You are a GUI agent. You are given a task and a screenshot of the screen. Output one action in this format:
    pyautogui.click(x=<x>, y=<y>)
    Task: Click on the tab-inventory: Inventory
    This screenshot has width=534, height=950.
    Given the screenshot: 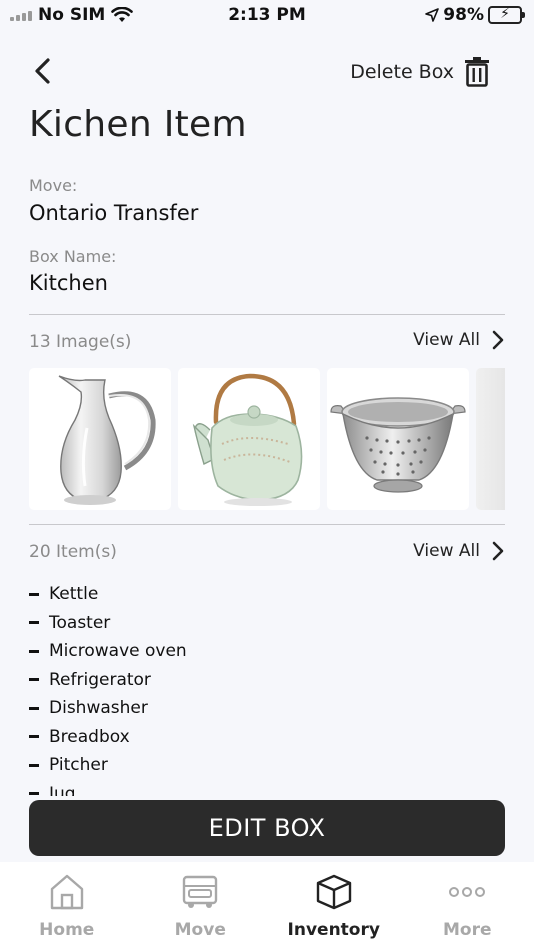 What is the action you would take?
    pyautogui.click(x=334, y=906)
    